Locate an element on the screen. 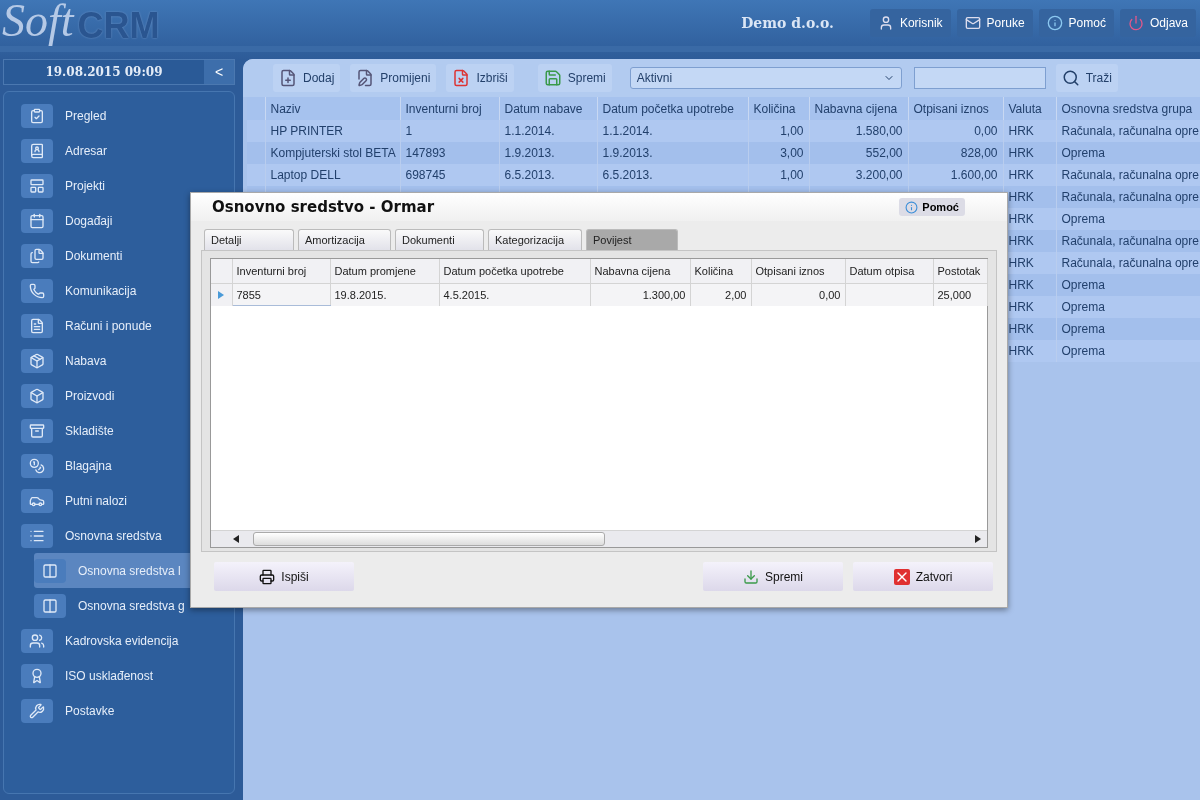  sidebar-item: Putni nalozi is located at coordinates (74, 500).